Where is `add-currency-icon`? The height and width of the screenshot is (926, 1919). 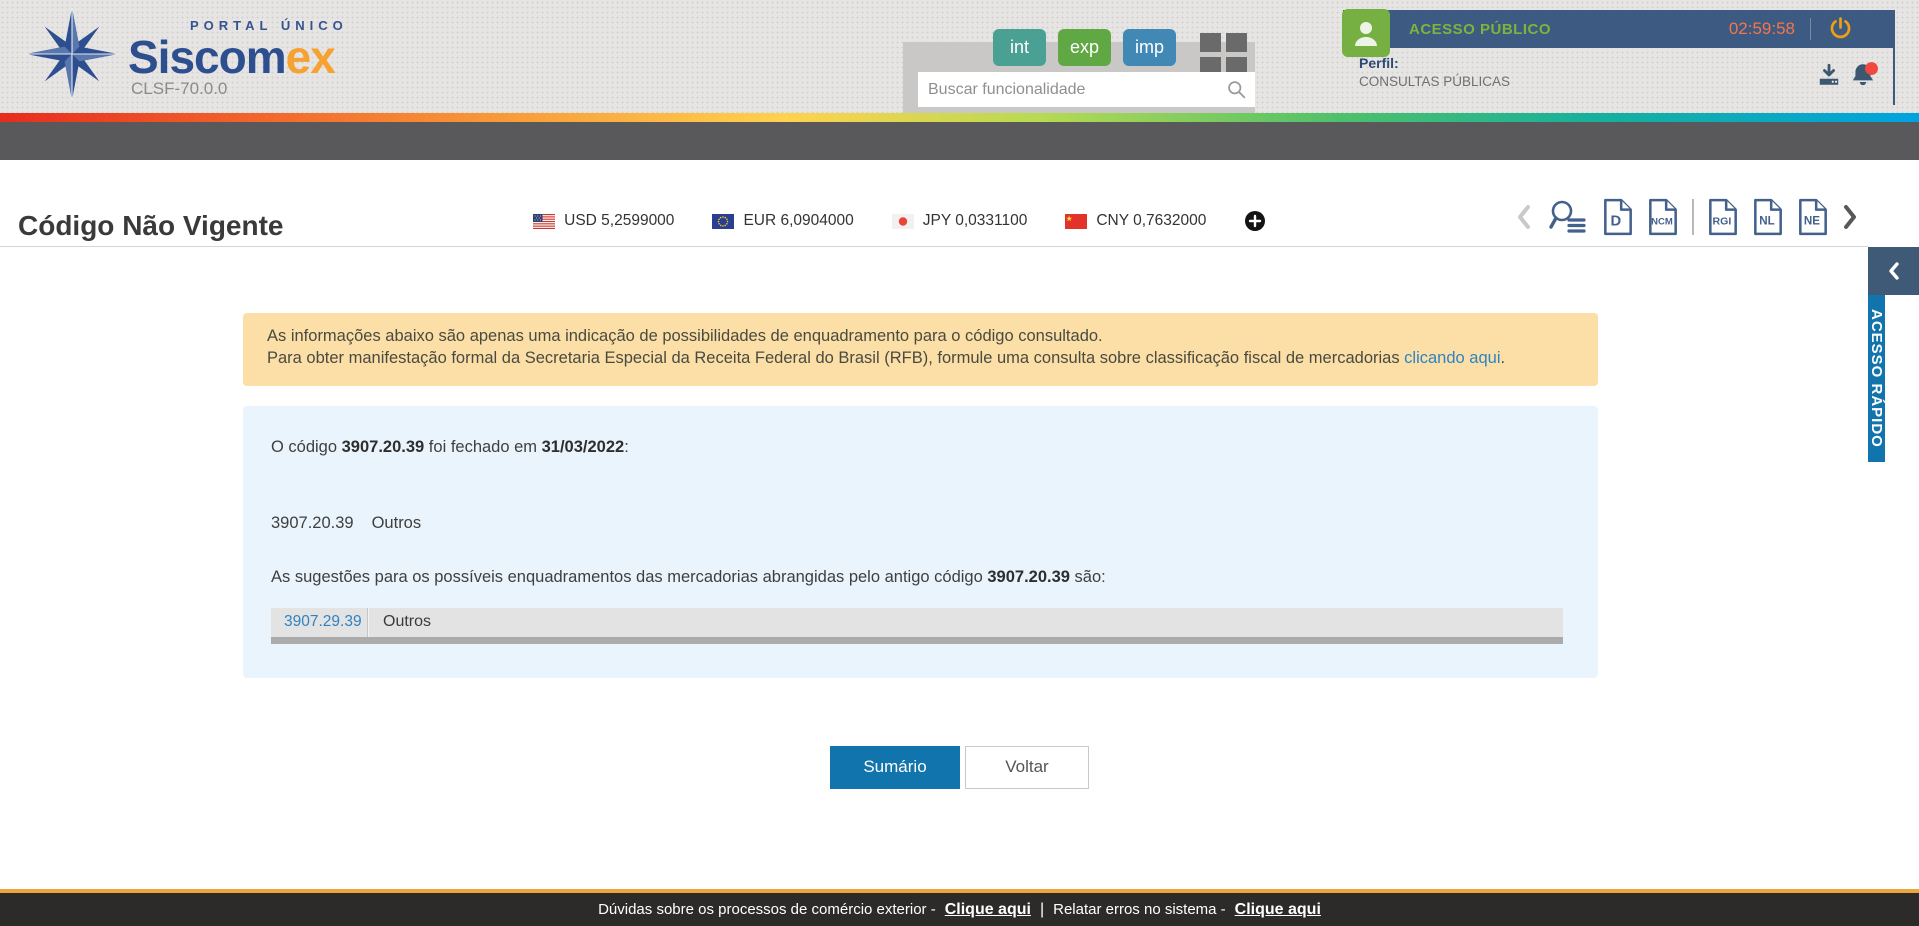 add-currency-icon is located at coordinates (1255, 221).